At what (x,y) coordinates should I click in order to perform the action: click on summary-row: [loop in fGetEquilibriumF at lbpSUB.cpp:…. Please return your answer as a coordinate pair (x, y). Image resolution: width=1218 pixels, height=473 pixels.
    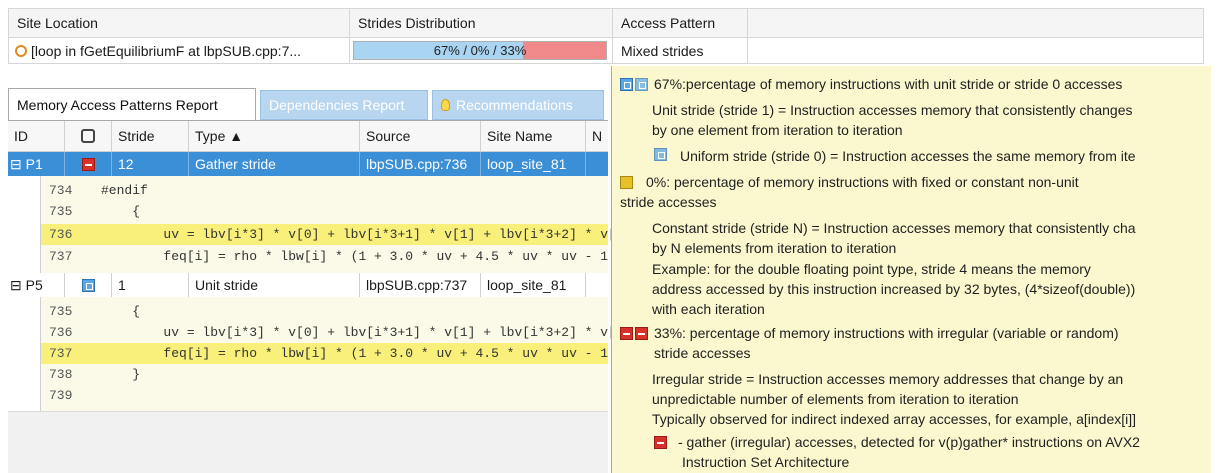
    Looking at the image, I should click on (606, 51).